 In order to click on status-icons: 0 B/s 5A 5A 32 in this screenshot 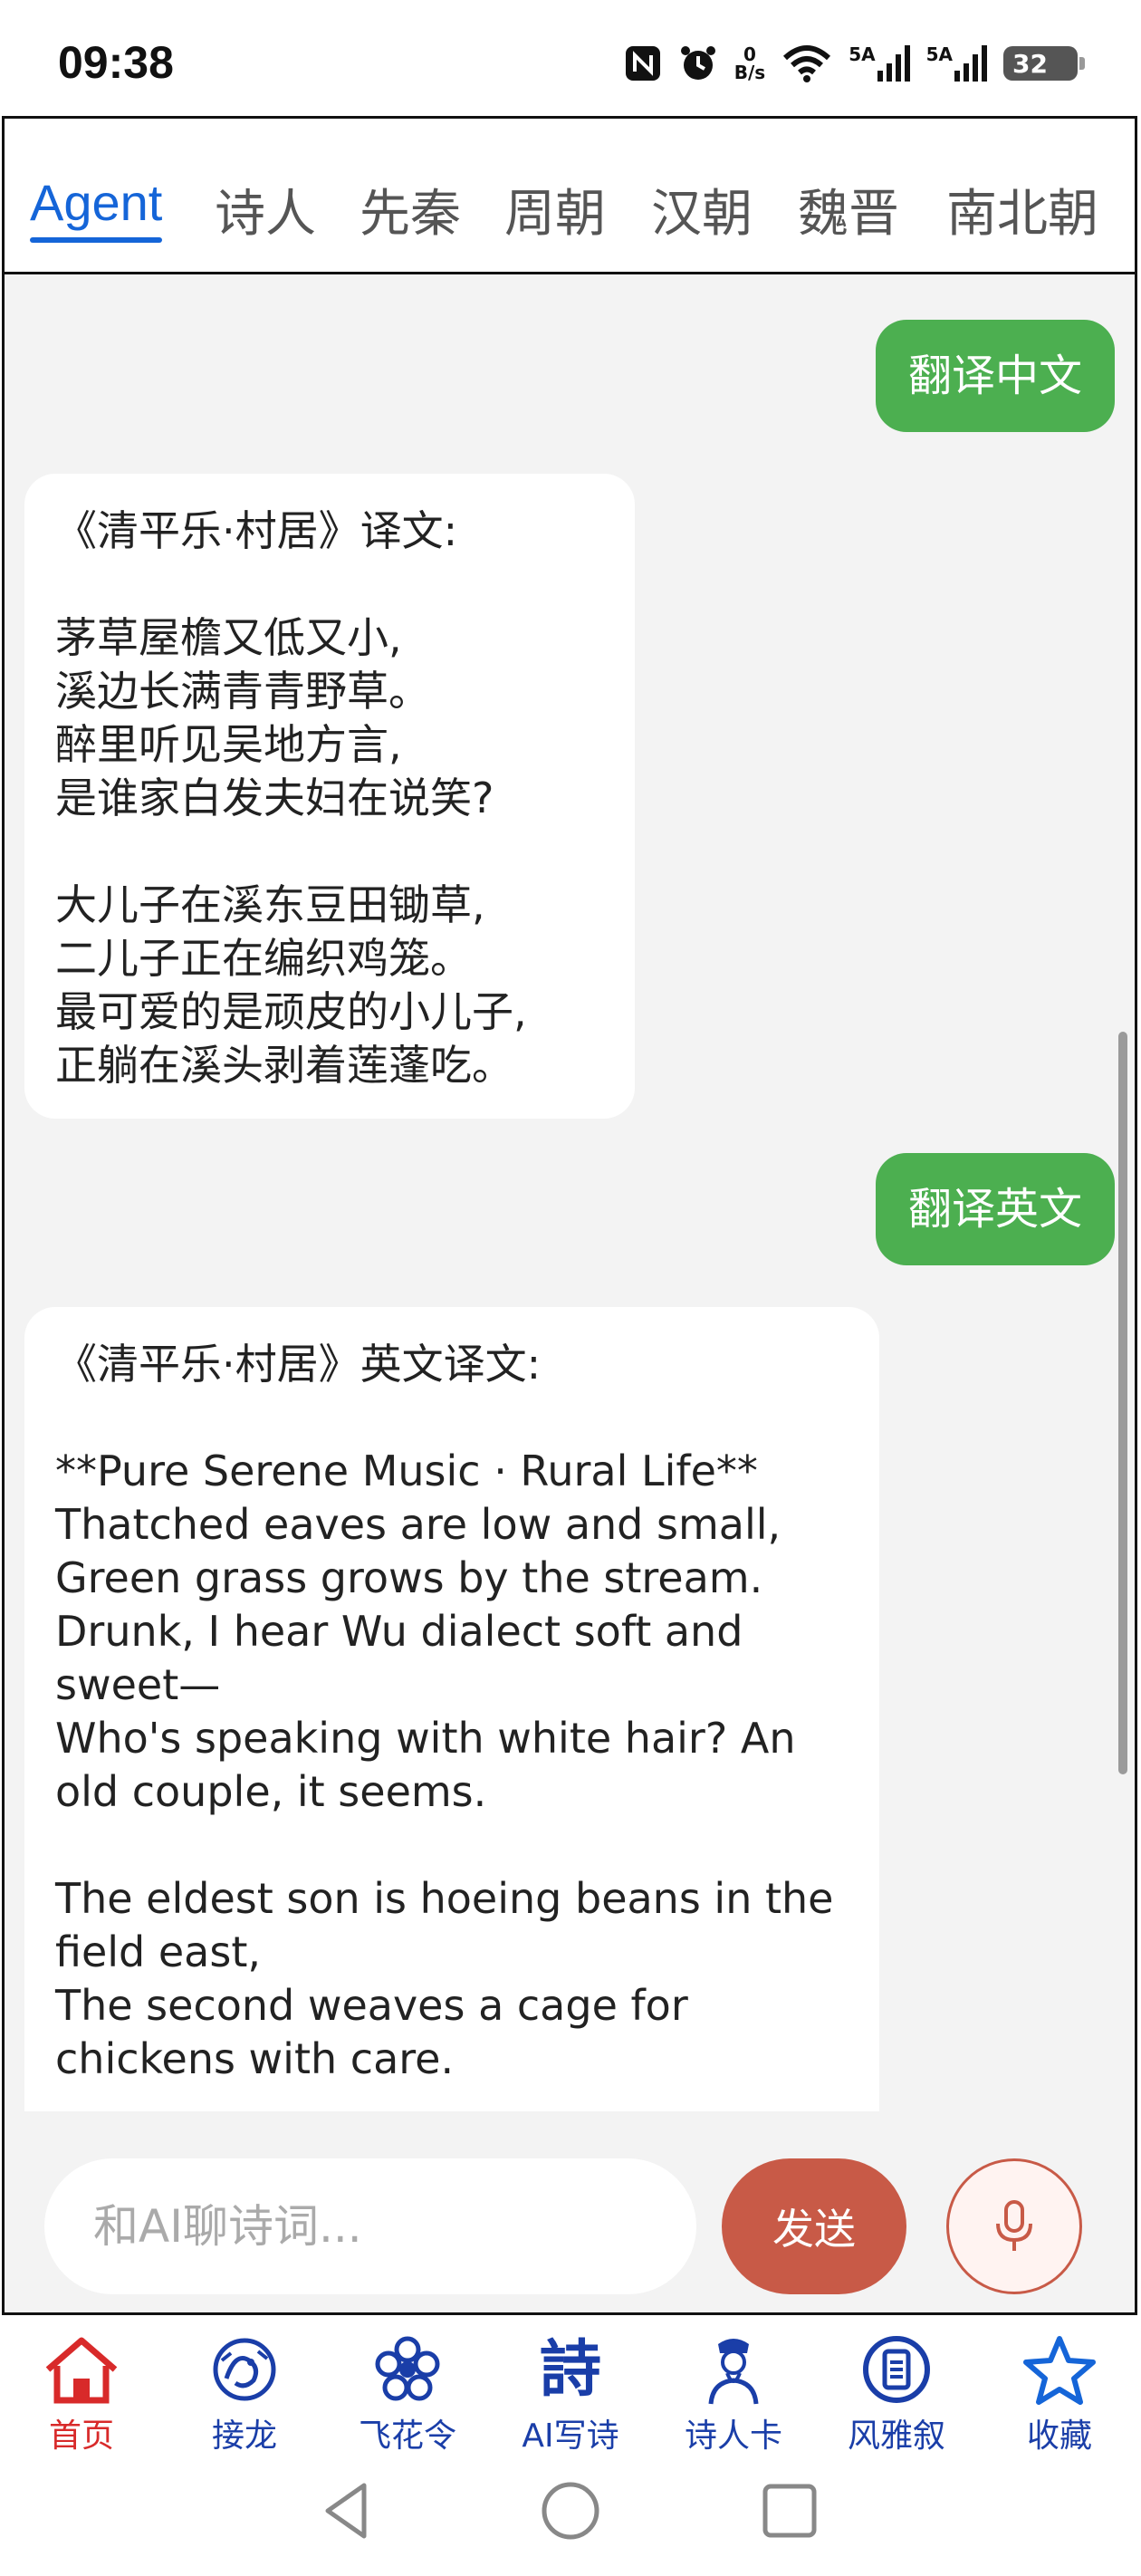, I will do `click(854, 63)`.